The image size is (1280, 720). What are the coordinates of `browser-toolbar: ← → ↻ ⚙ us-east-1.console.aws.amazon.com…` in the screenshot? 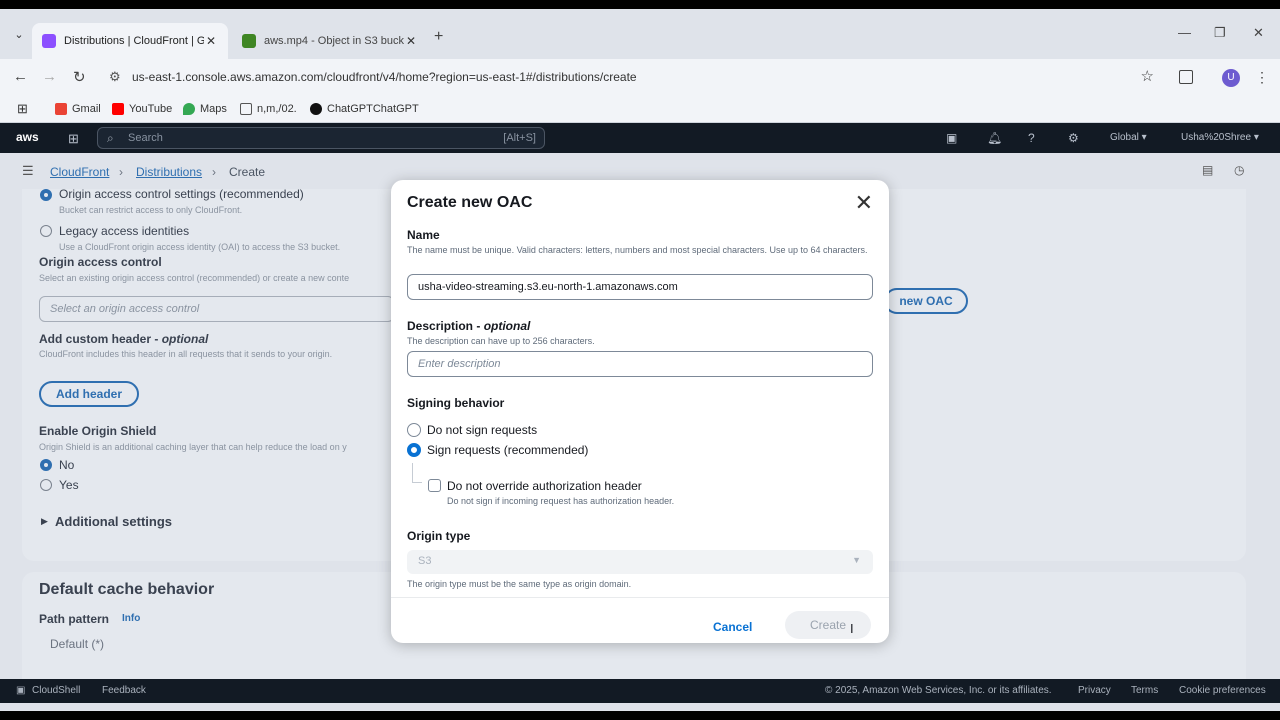 It's located at (640, 78).